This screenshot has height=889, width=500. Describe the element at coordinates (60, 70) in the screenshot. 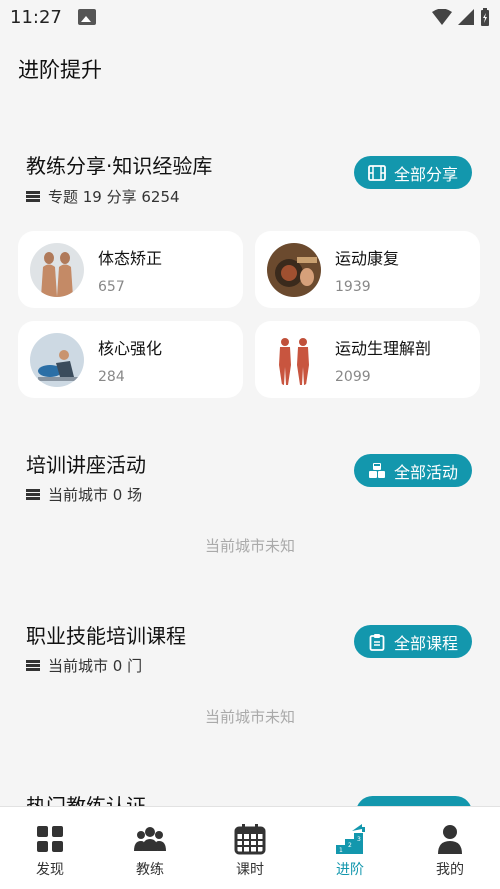

I see `page-title: 进阶提升` at that location.